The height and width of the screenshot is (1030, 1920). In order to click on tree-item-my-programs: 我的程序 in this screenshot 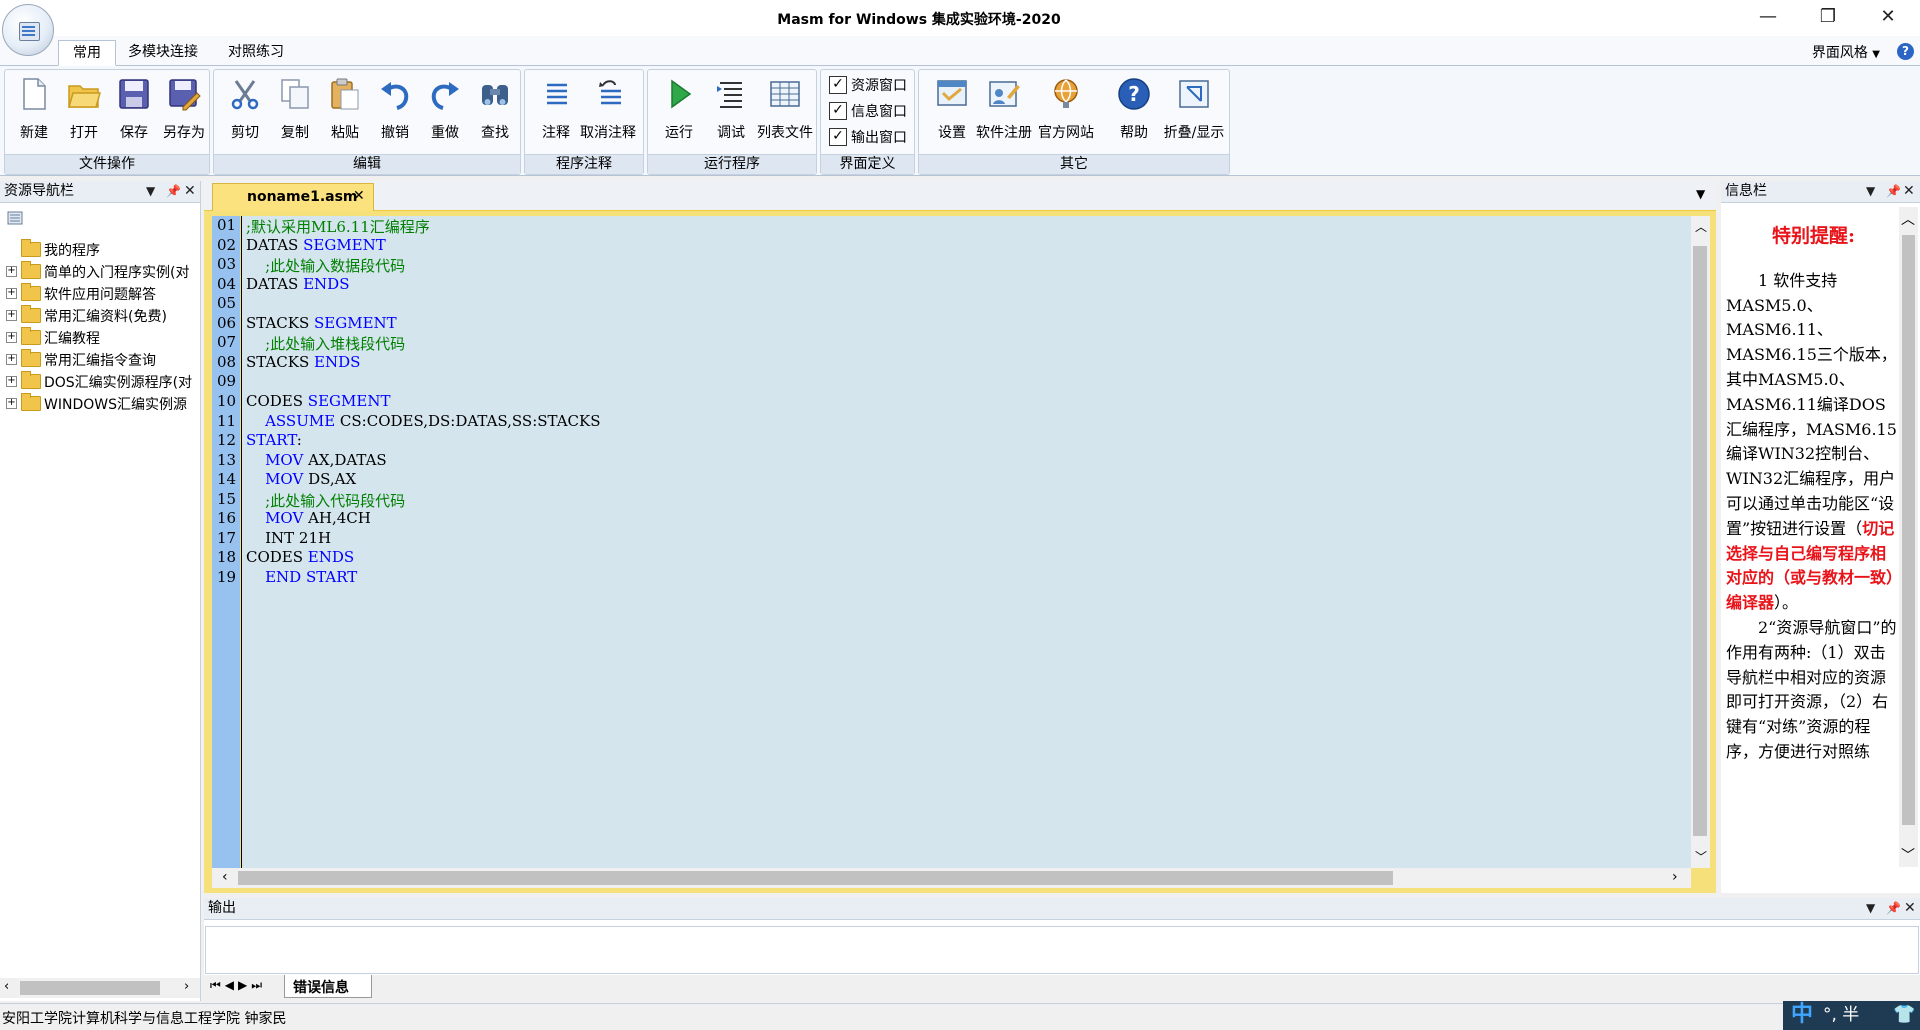, I will do `click(103, 250)`.